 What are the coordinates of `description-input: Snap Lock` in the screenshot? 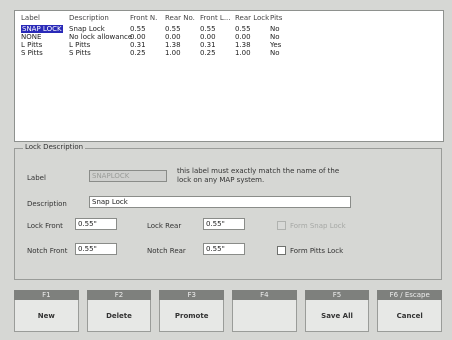 It's located at (220, 202).